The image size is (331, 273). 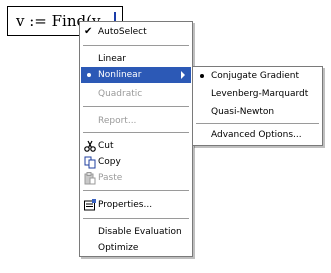 What do you see at coordinates (122, 32) in the screenshot?
I see `menu-item-label: AutoSelect` at bounding box center [122, 32].